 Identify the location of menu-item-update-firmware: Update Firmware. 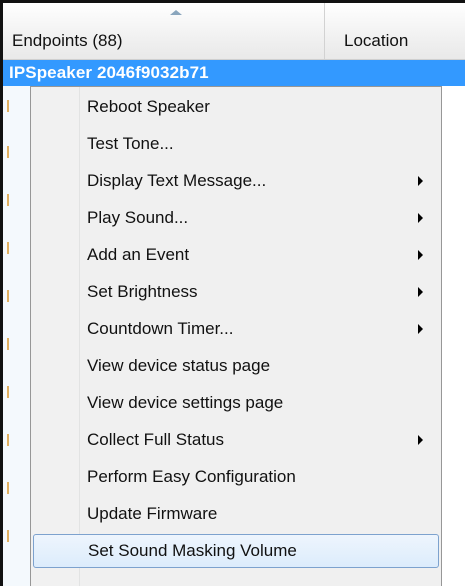
(236, 514).